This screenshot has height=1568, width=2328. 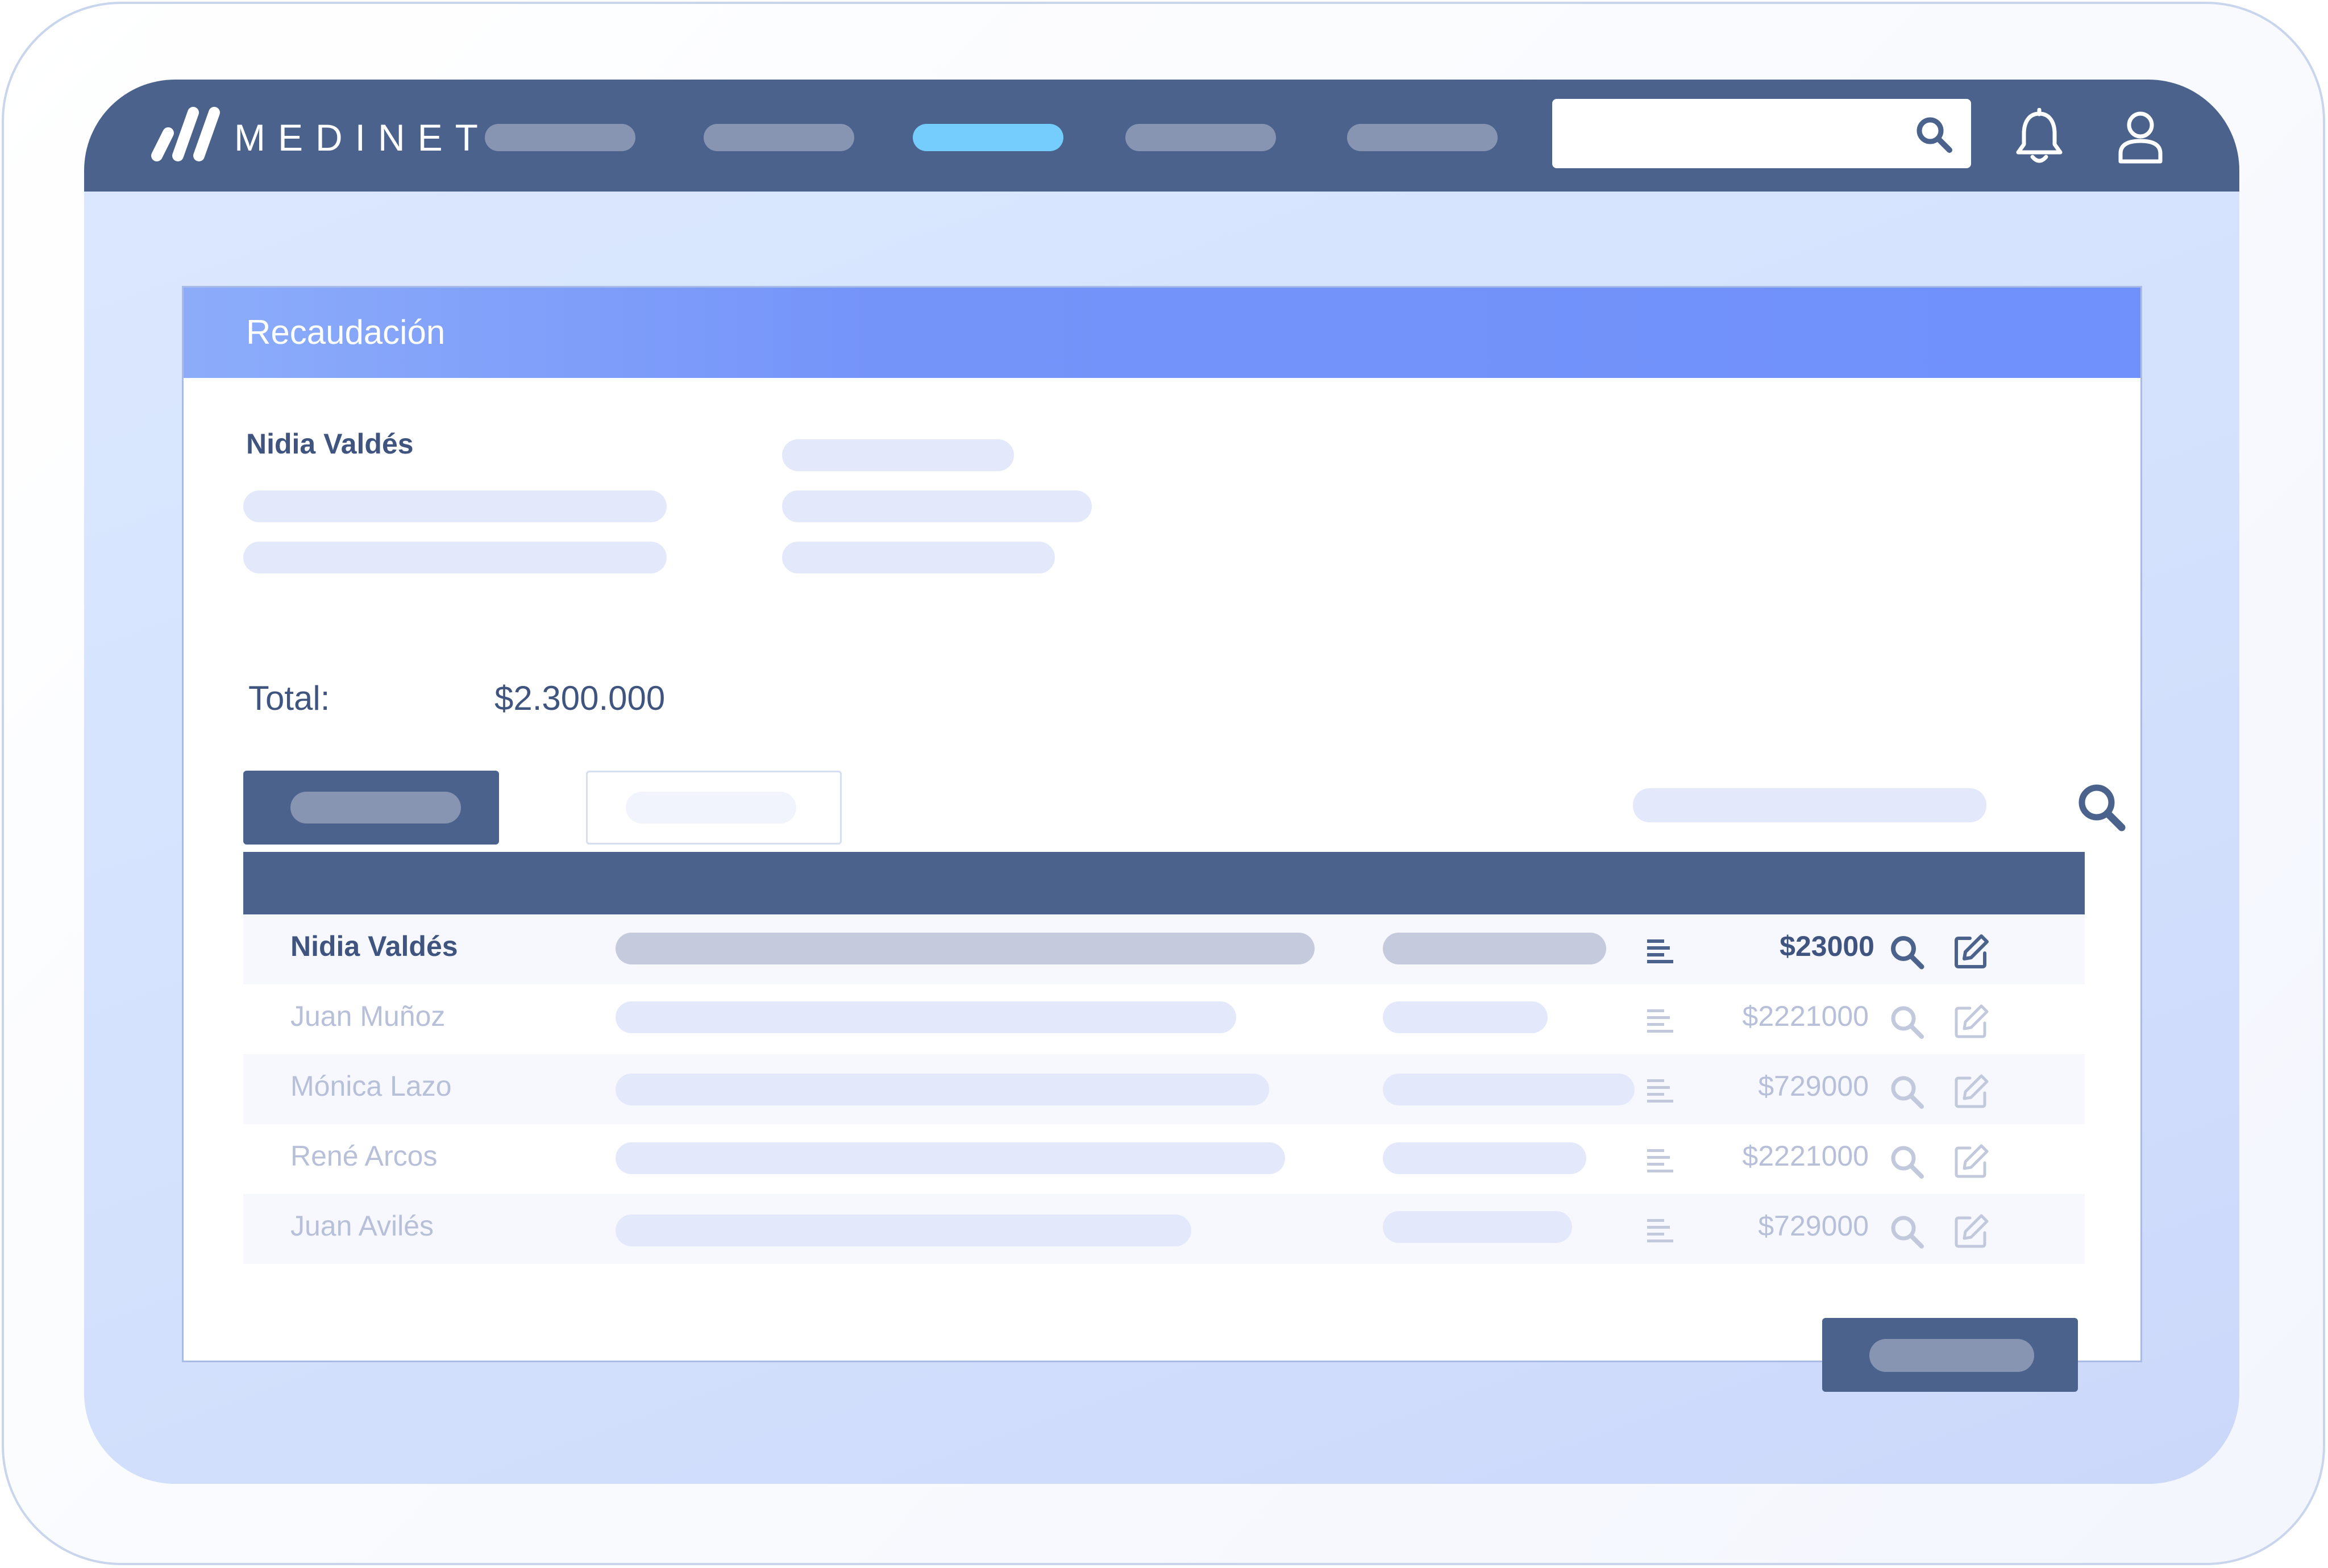 I want to click on row-amount: $23000, so click(x=1827, y=946).